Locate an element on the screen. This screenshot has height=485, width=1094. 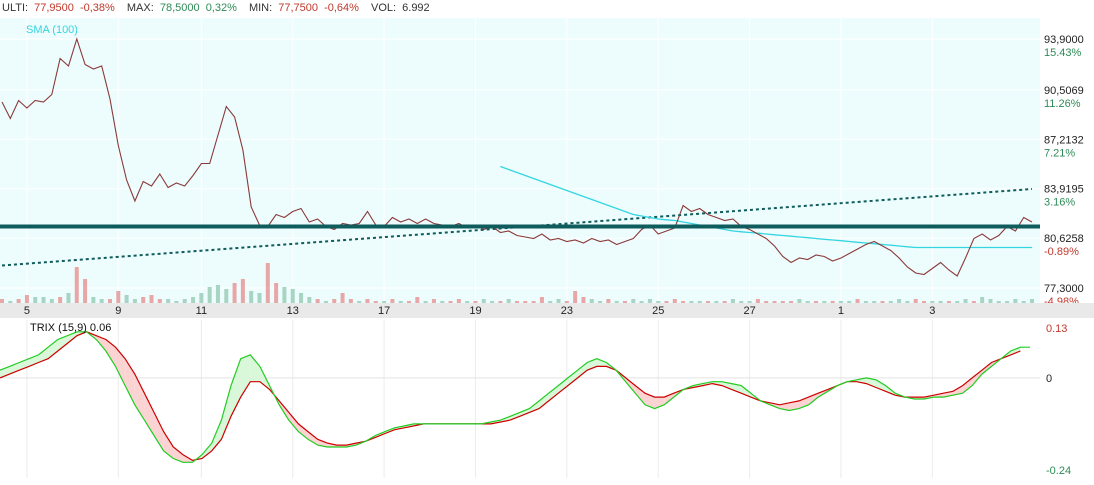
date-tick-label: 25 is located at coordinates (658, 311).